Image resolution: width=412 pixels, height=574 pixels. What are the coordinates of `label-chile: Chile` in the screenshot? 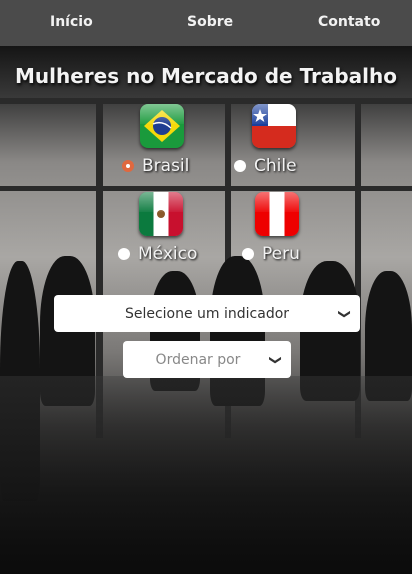 It's located at (275, 166).